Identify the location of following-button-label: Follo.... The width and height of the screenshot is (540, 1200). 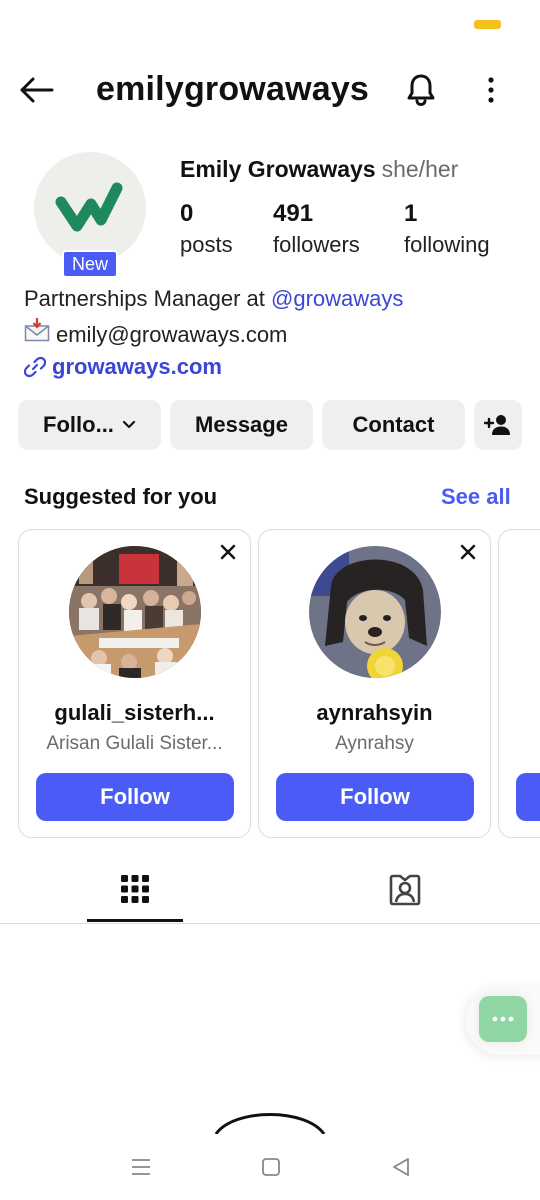
(78, 424).